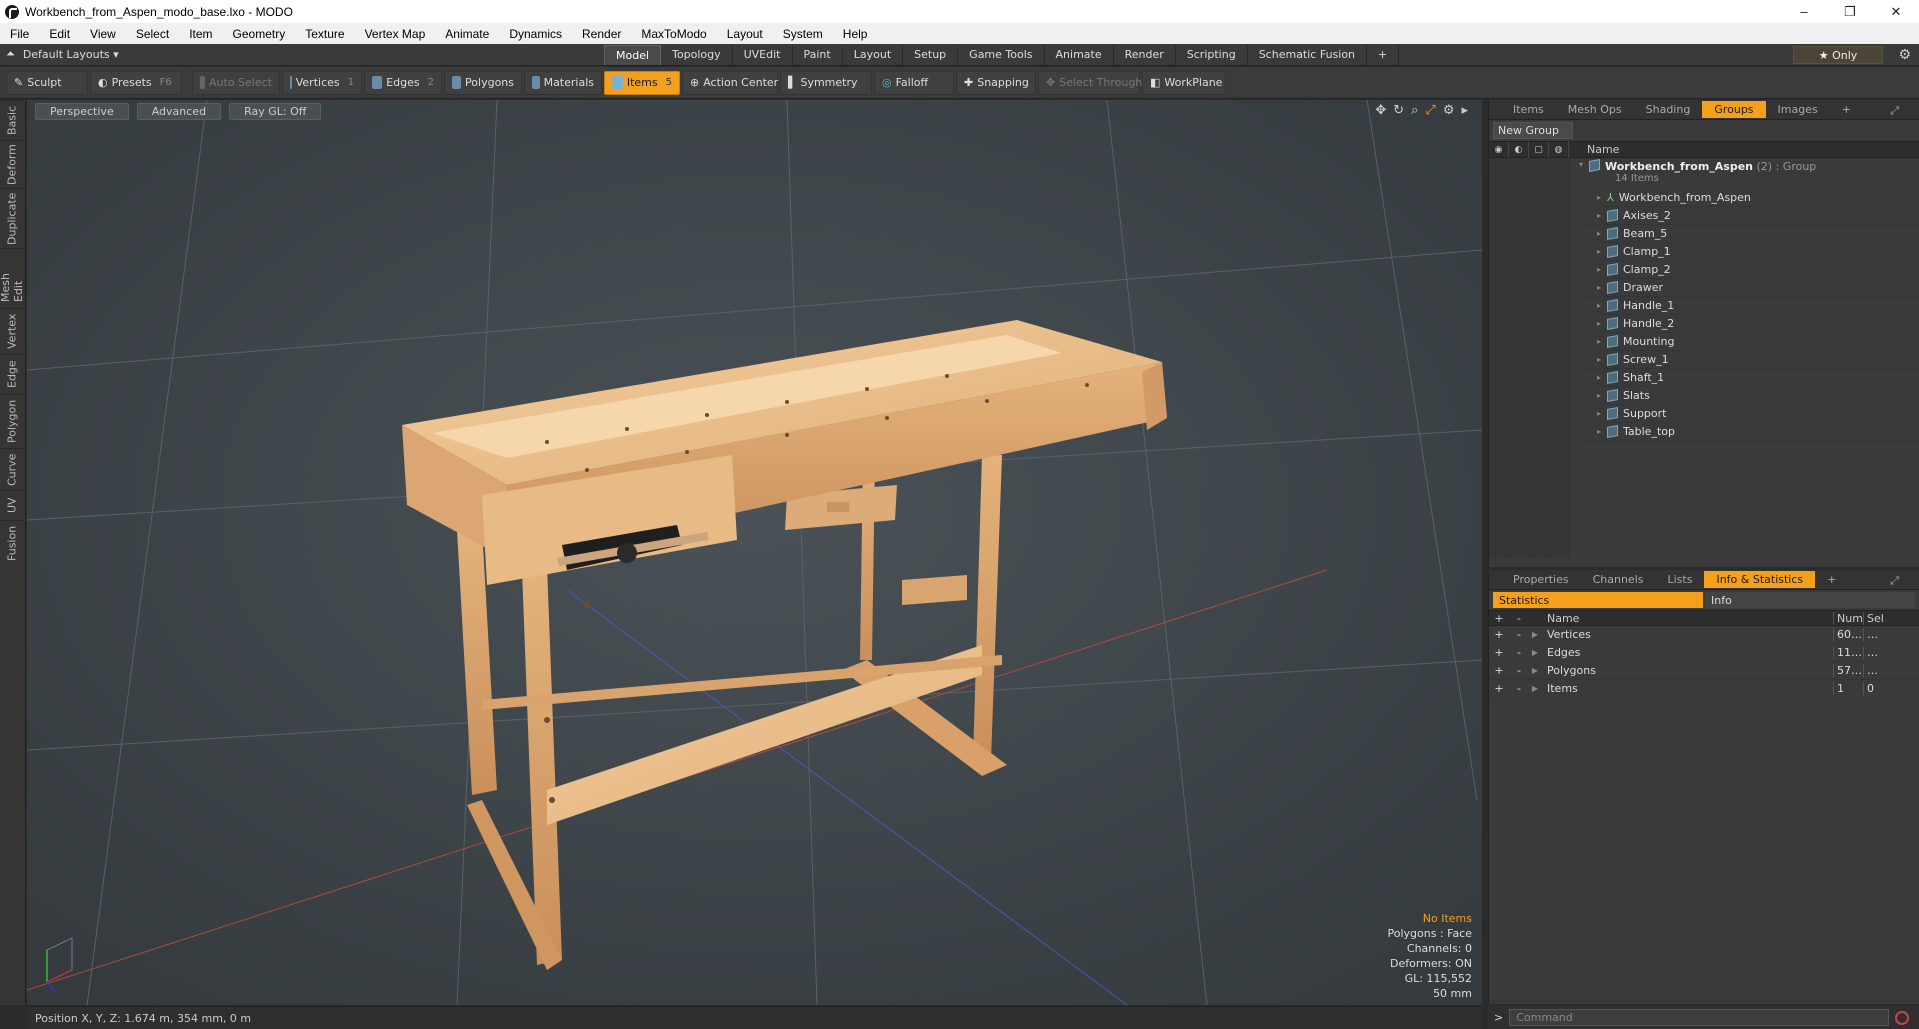 This screenshot has height=1029, width=1919. Describe the element at coordinates (47, 82) in the screenshot. I see `sculpt-button: ✎ Sculpt` at that location.